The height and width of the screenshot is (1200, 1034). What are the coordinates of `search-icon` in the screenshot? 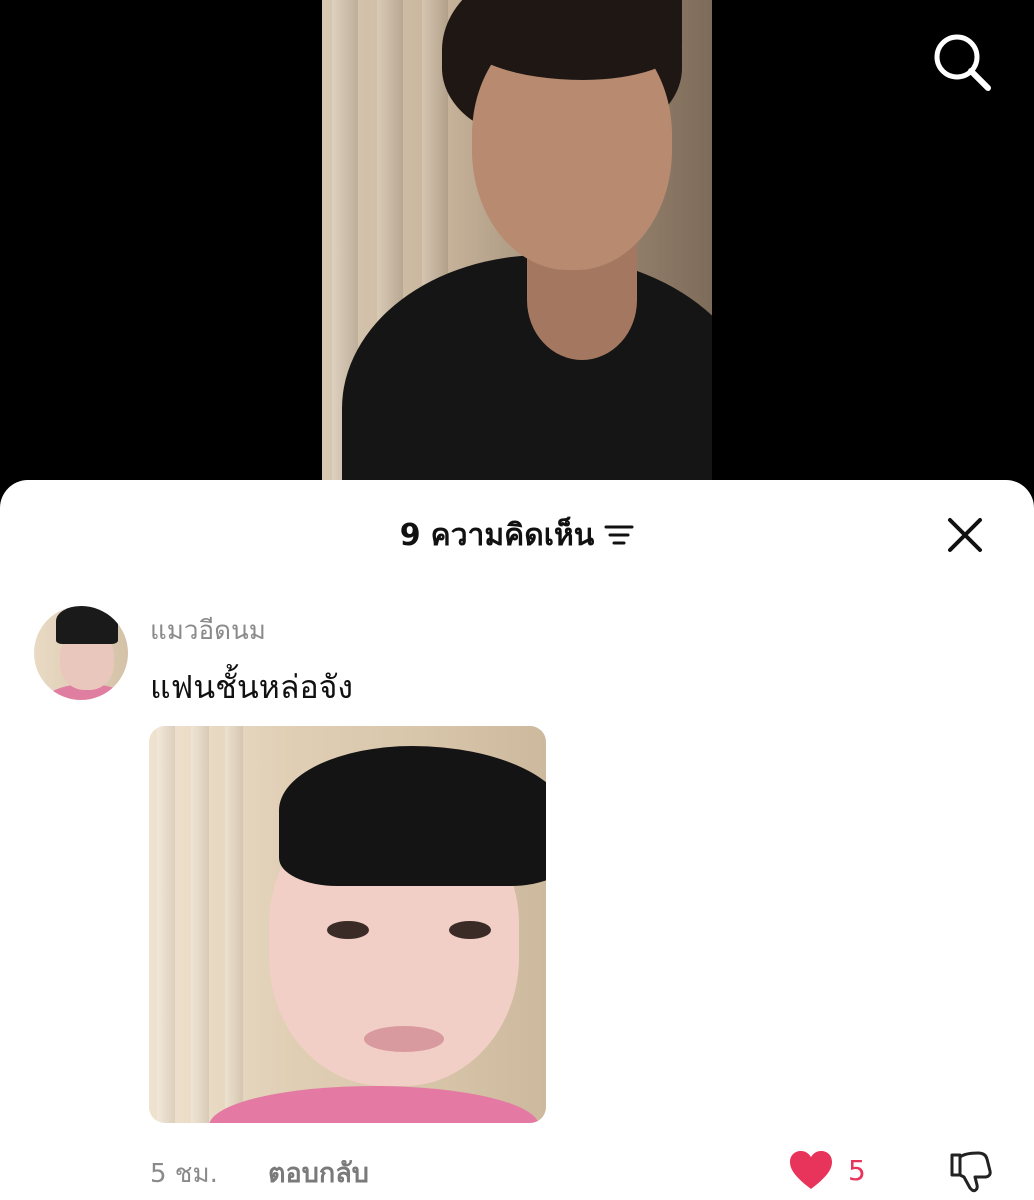 It's located at (962, 62).